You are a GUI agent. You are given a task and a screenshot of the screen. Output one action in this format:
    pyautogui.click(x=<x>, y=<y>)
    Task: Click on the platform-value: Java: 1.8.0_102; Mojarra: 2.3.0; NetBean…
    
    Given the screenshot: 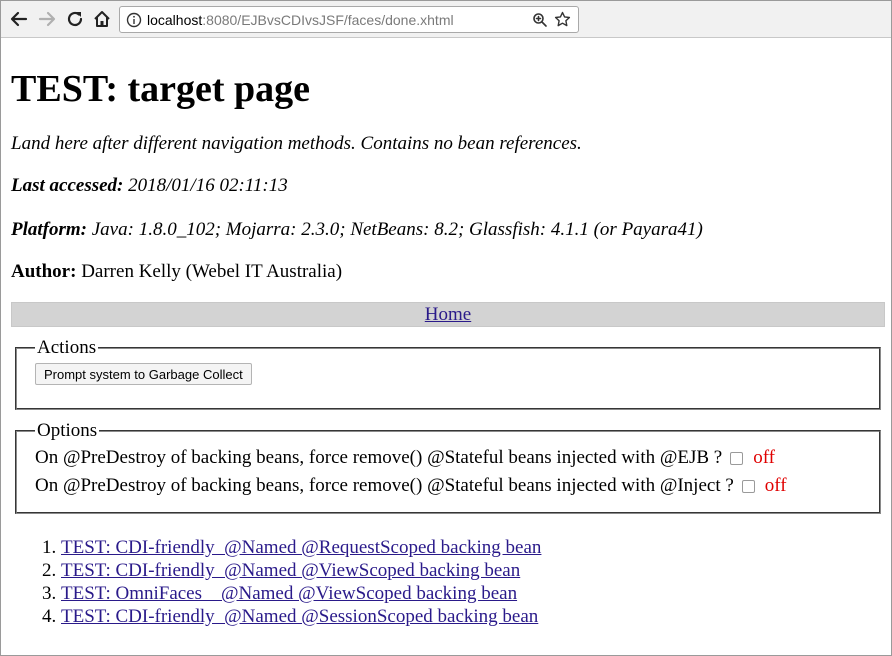 What is the action you would take?
    pyautogui.click(x=395, y=229)
    